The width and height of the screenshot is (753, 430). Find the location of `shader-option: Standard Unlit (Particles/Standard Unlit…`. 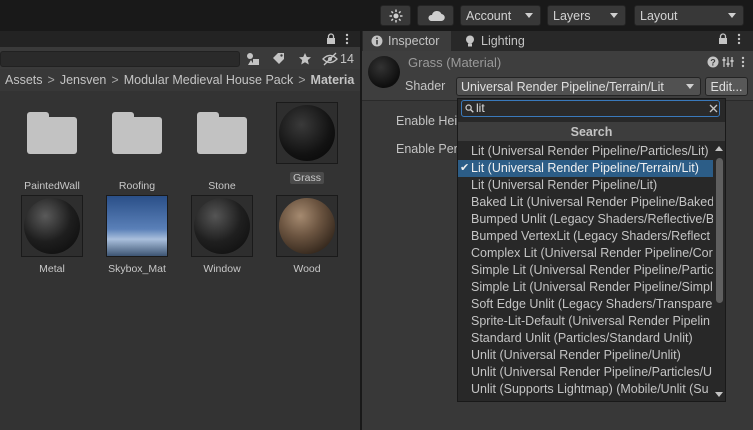

shader-option: Standard Unlit (Particles/Standard Unlit… is located at coordinates (585, 338).